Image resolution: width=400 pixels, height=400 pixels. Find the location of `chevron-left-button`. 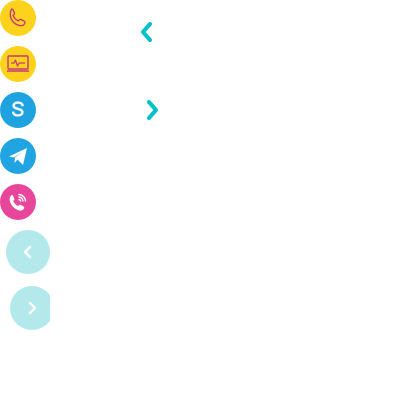

chevron-left-button is located at coordinates (147, 34).